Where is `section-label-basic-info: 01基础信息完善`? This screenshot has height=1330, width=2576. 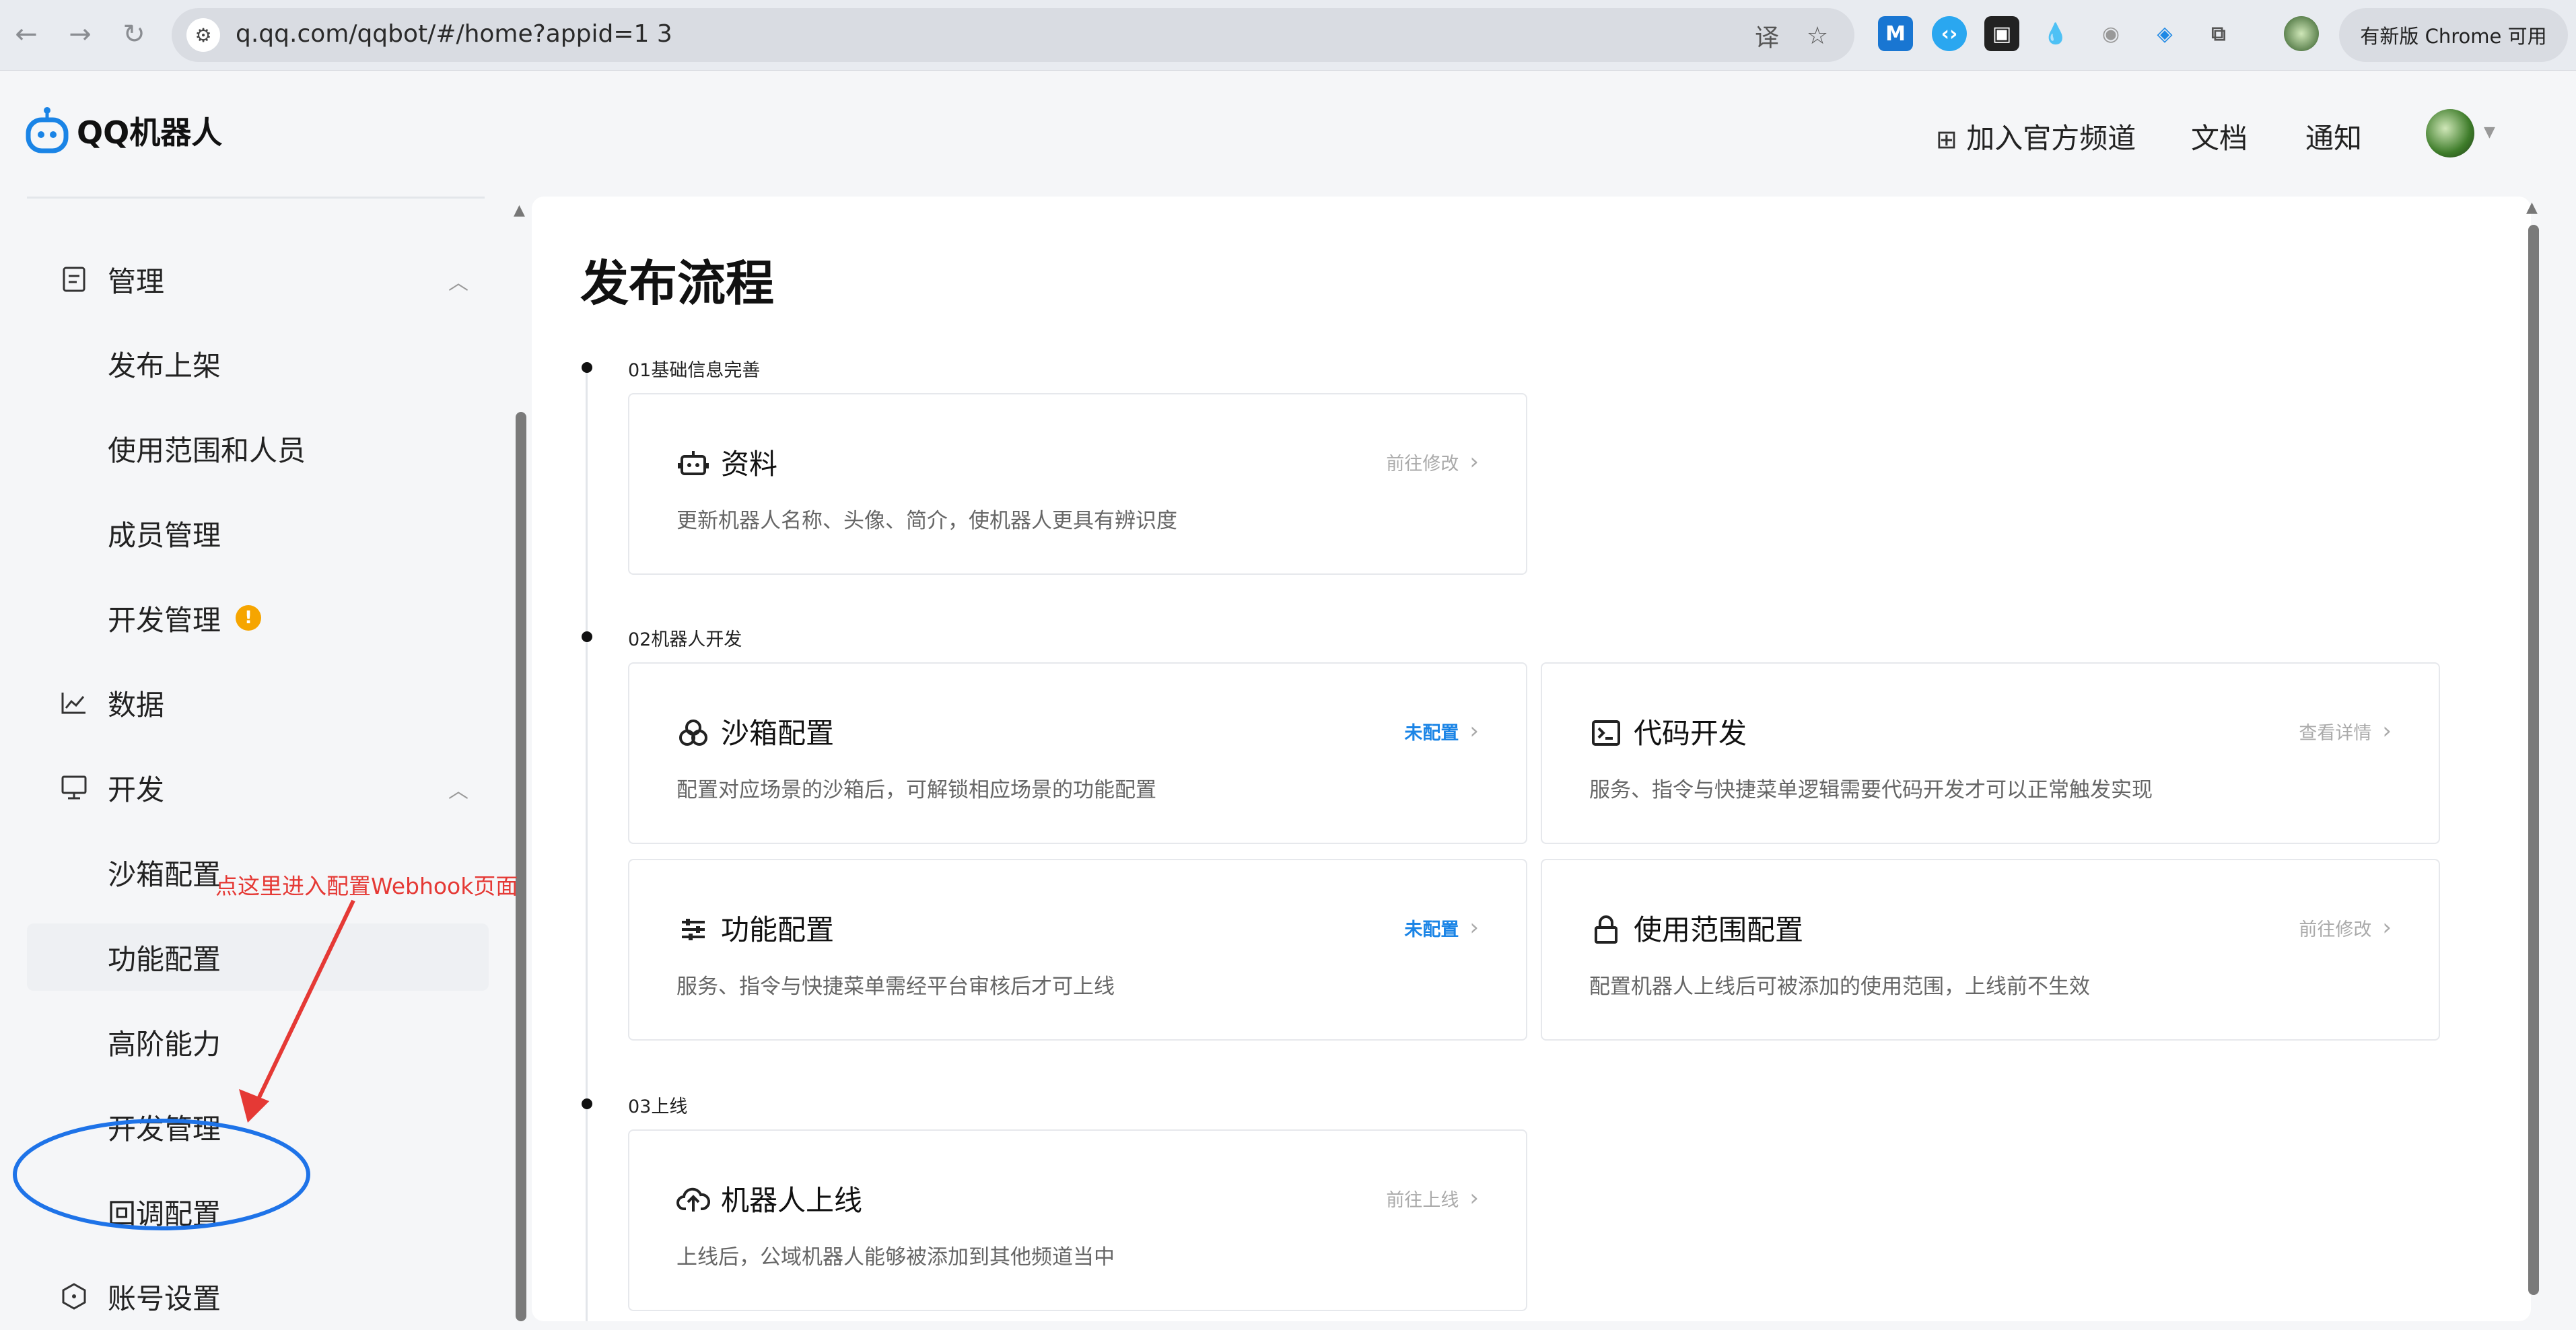 section-label-basic-info: 01基础信息完善 is located at coordinates (694, 371).